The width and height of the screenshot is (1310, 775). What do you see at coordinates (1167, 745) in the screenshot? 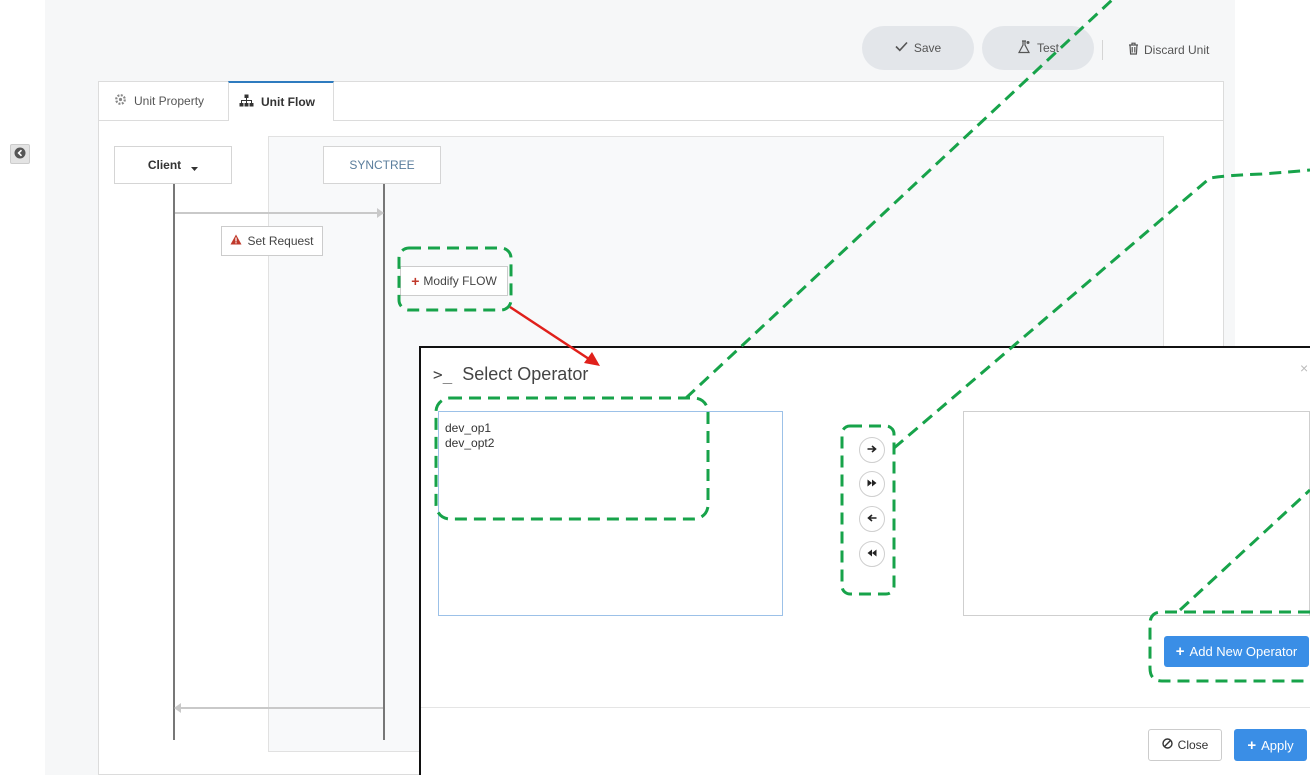
I see `ban-icon` at bounding box center [1167, 745].